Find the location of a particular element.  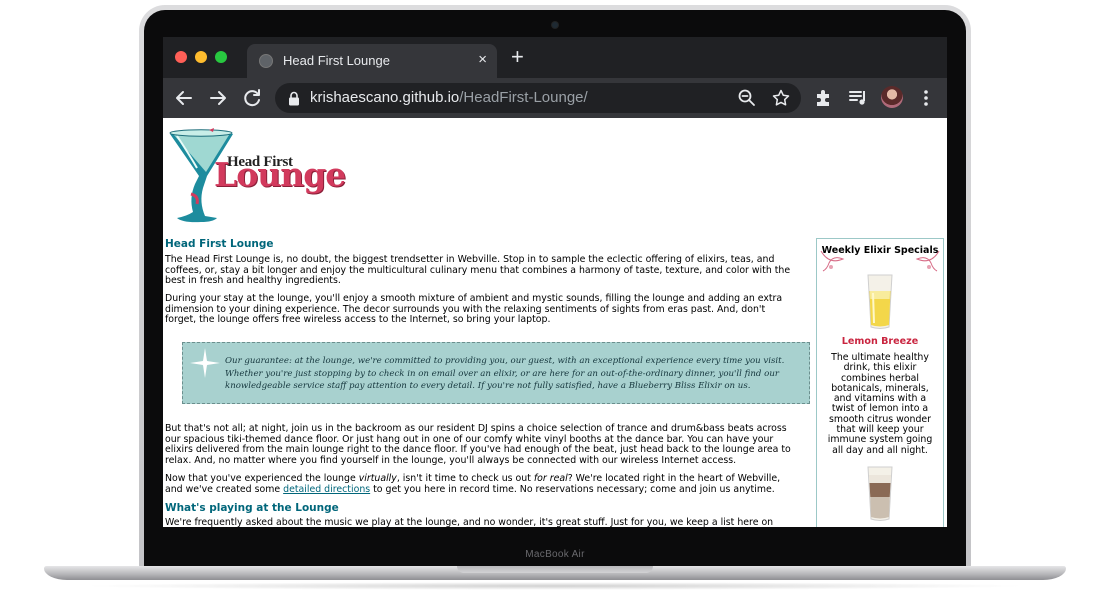

url-domain: krishaescano.github.io is located at coordinates (385, 97).